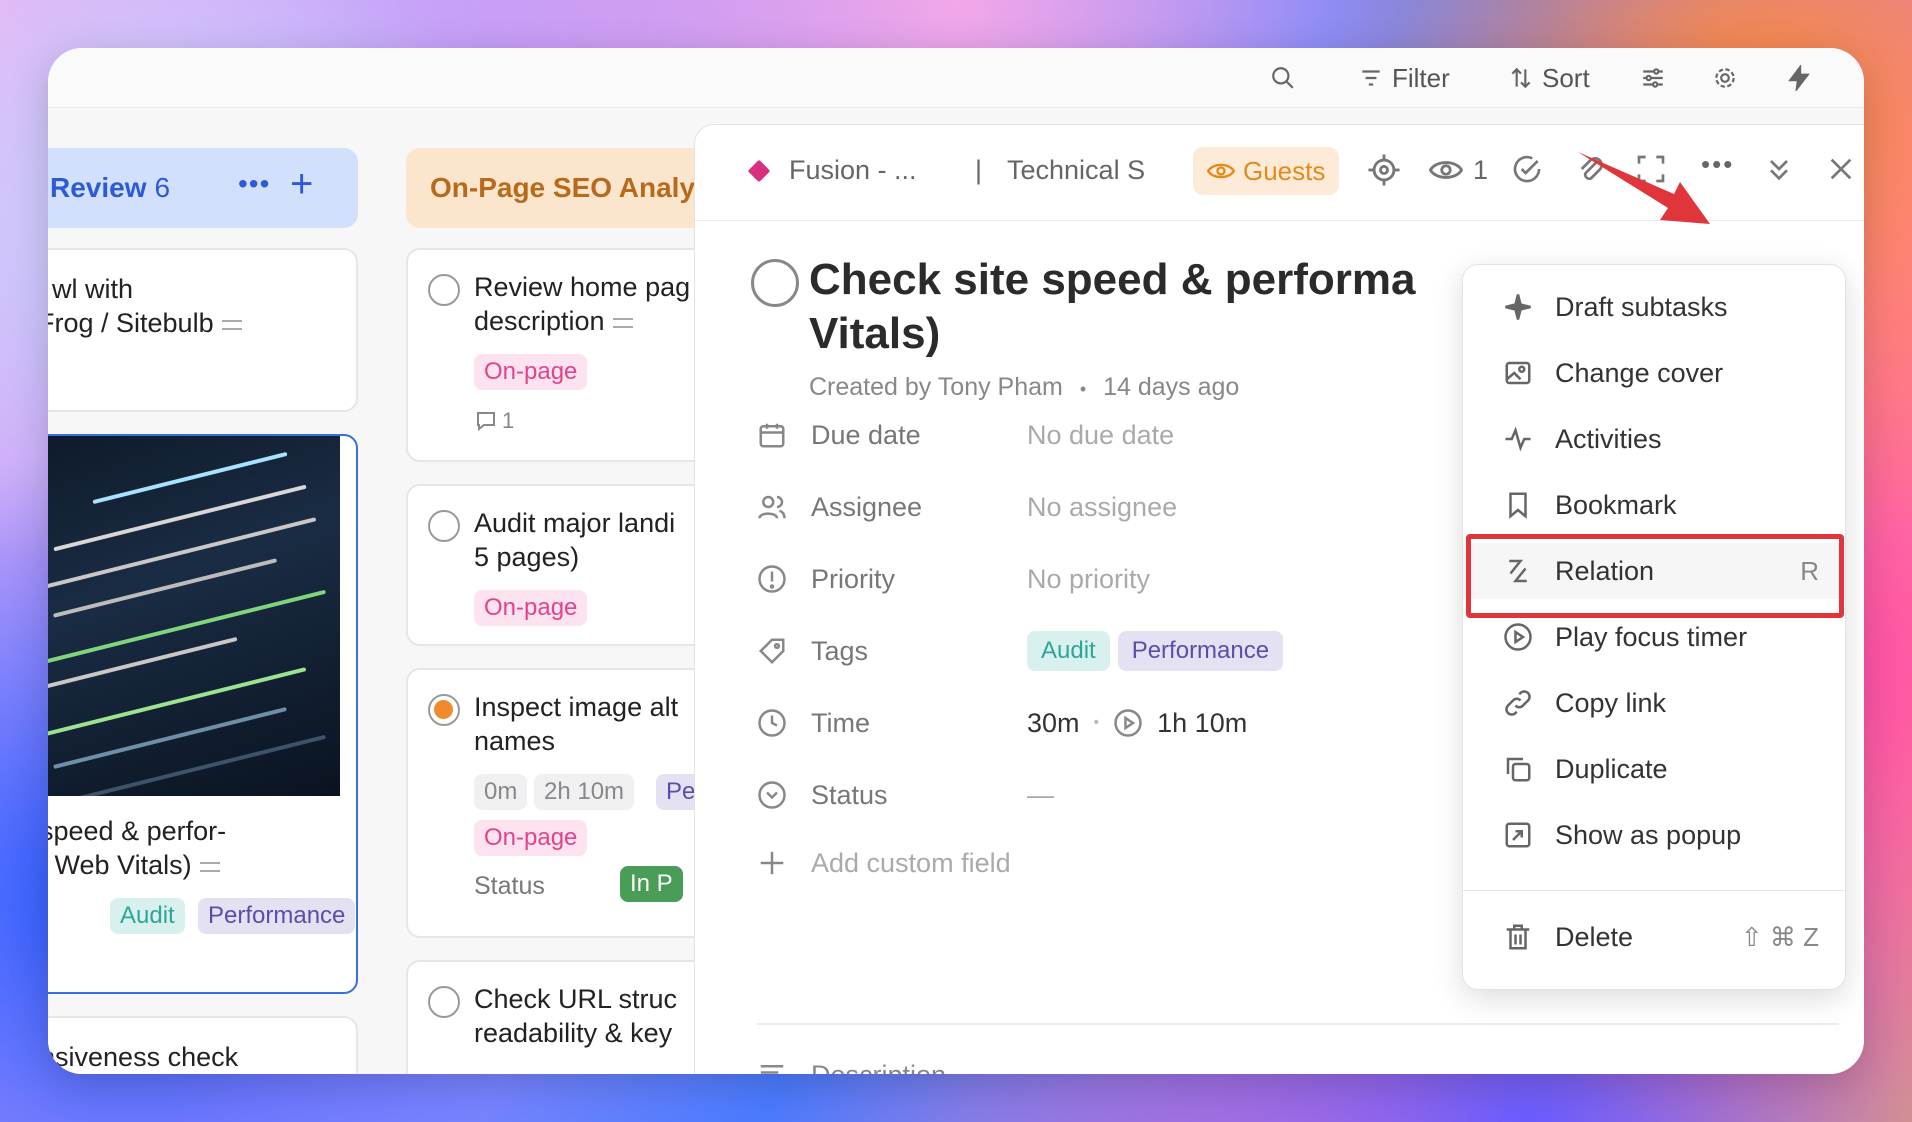  I want to click on card-title-line: speed & perfor-, so click(137, 831).